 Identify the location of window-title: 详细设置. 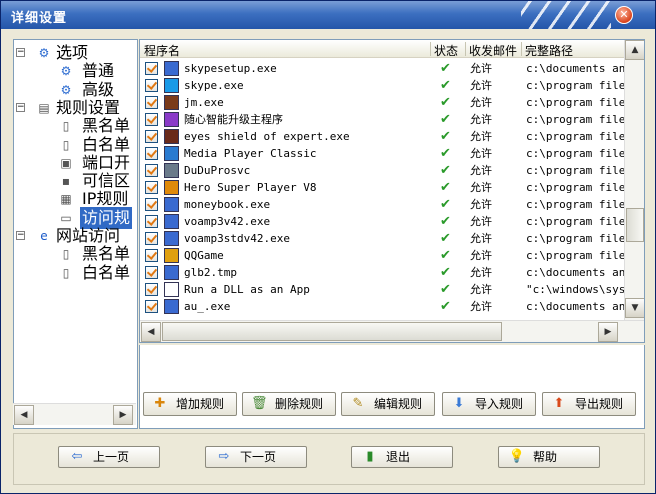
(39, 18).